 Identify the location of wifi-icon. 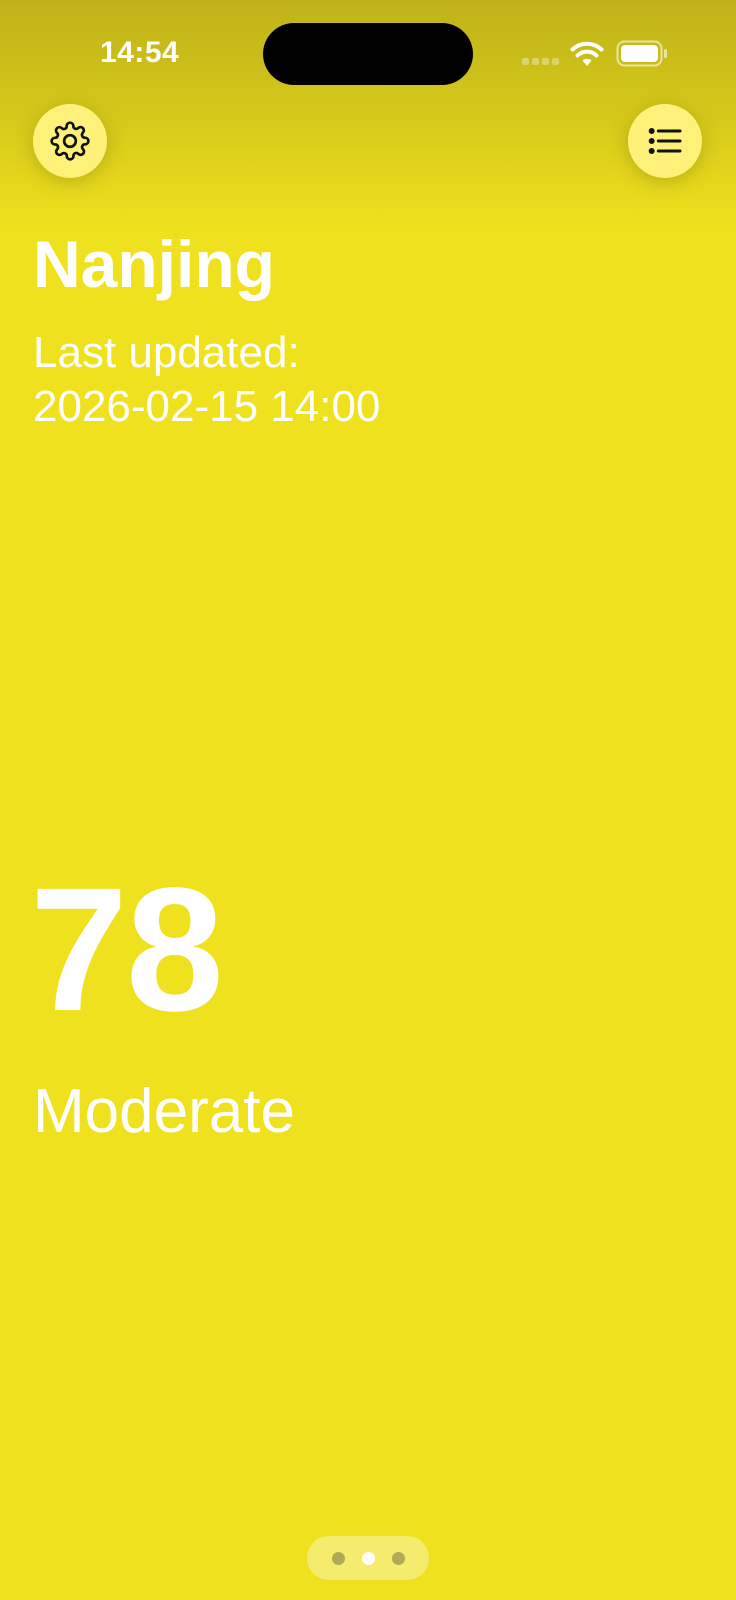
(587, 53).